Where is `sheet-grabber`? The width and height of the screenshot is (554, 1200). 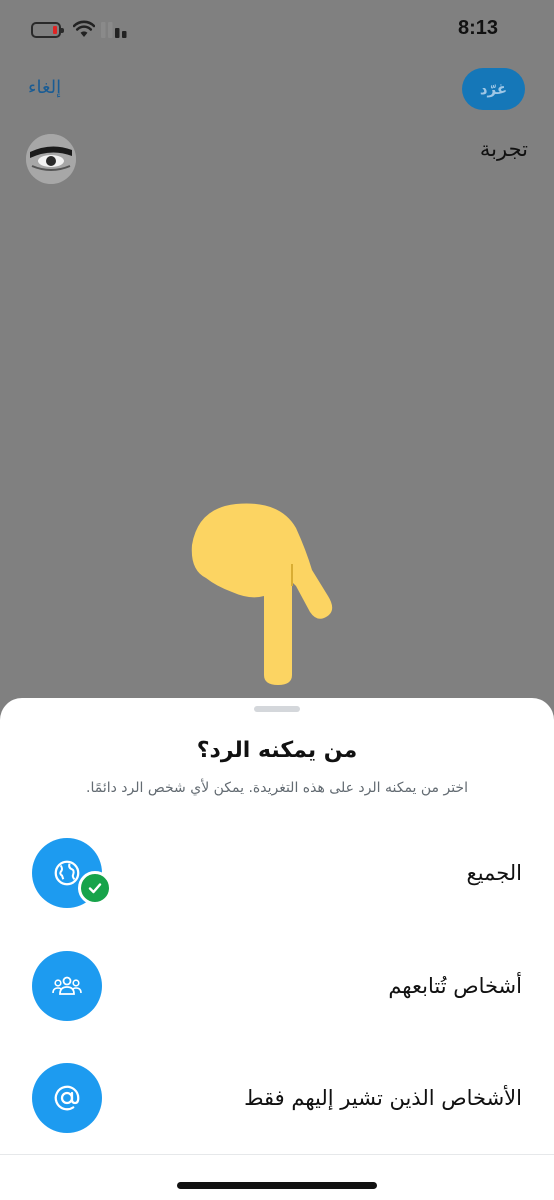 sheet-grabber is located at coordinates (277, 709).